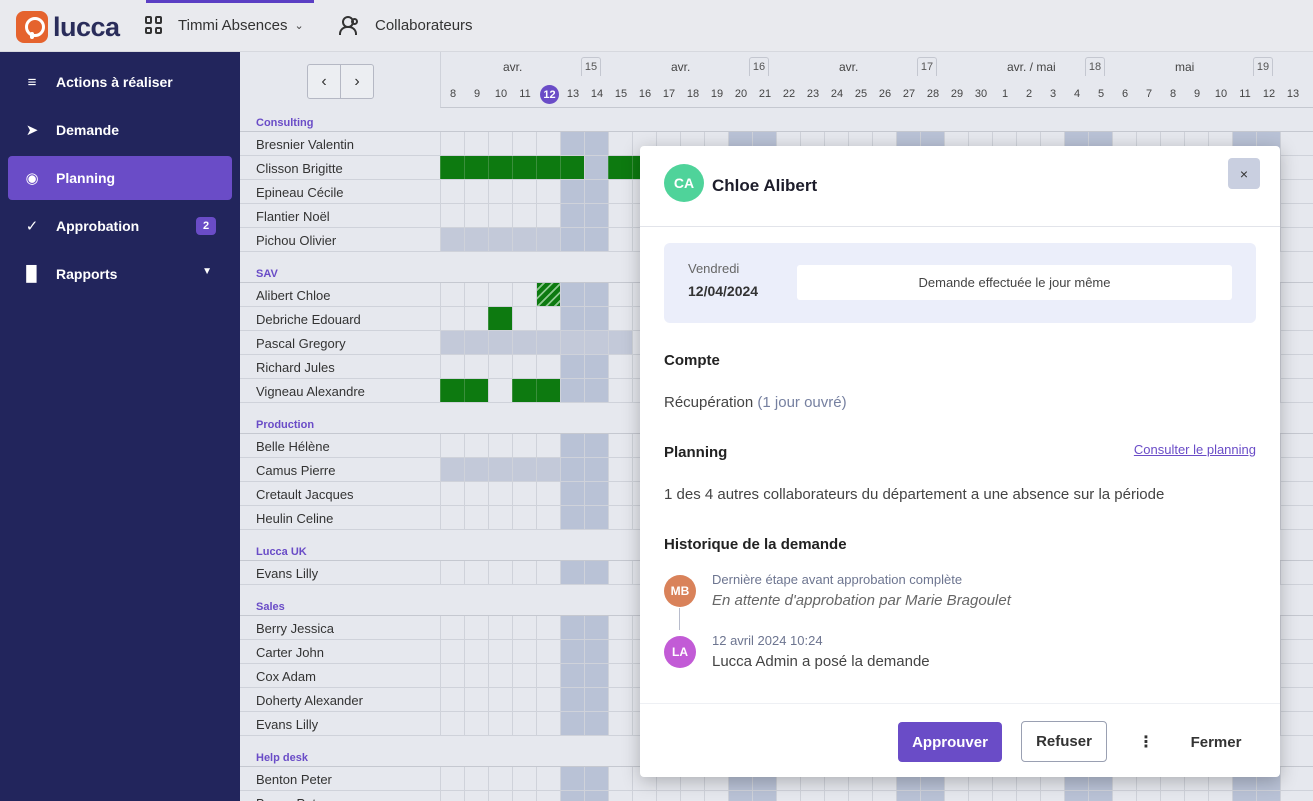 The image size is (1313, 801). I want to click on employee-name: Cretault Jacques, so click(305, 494).